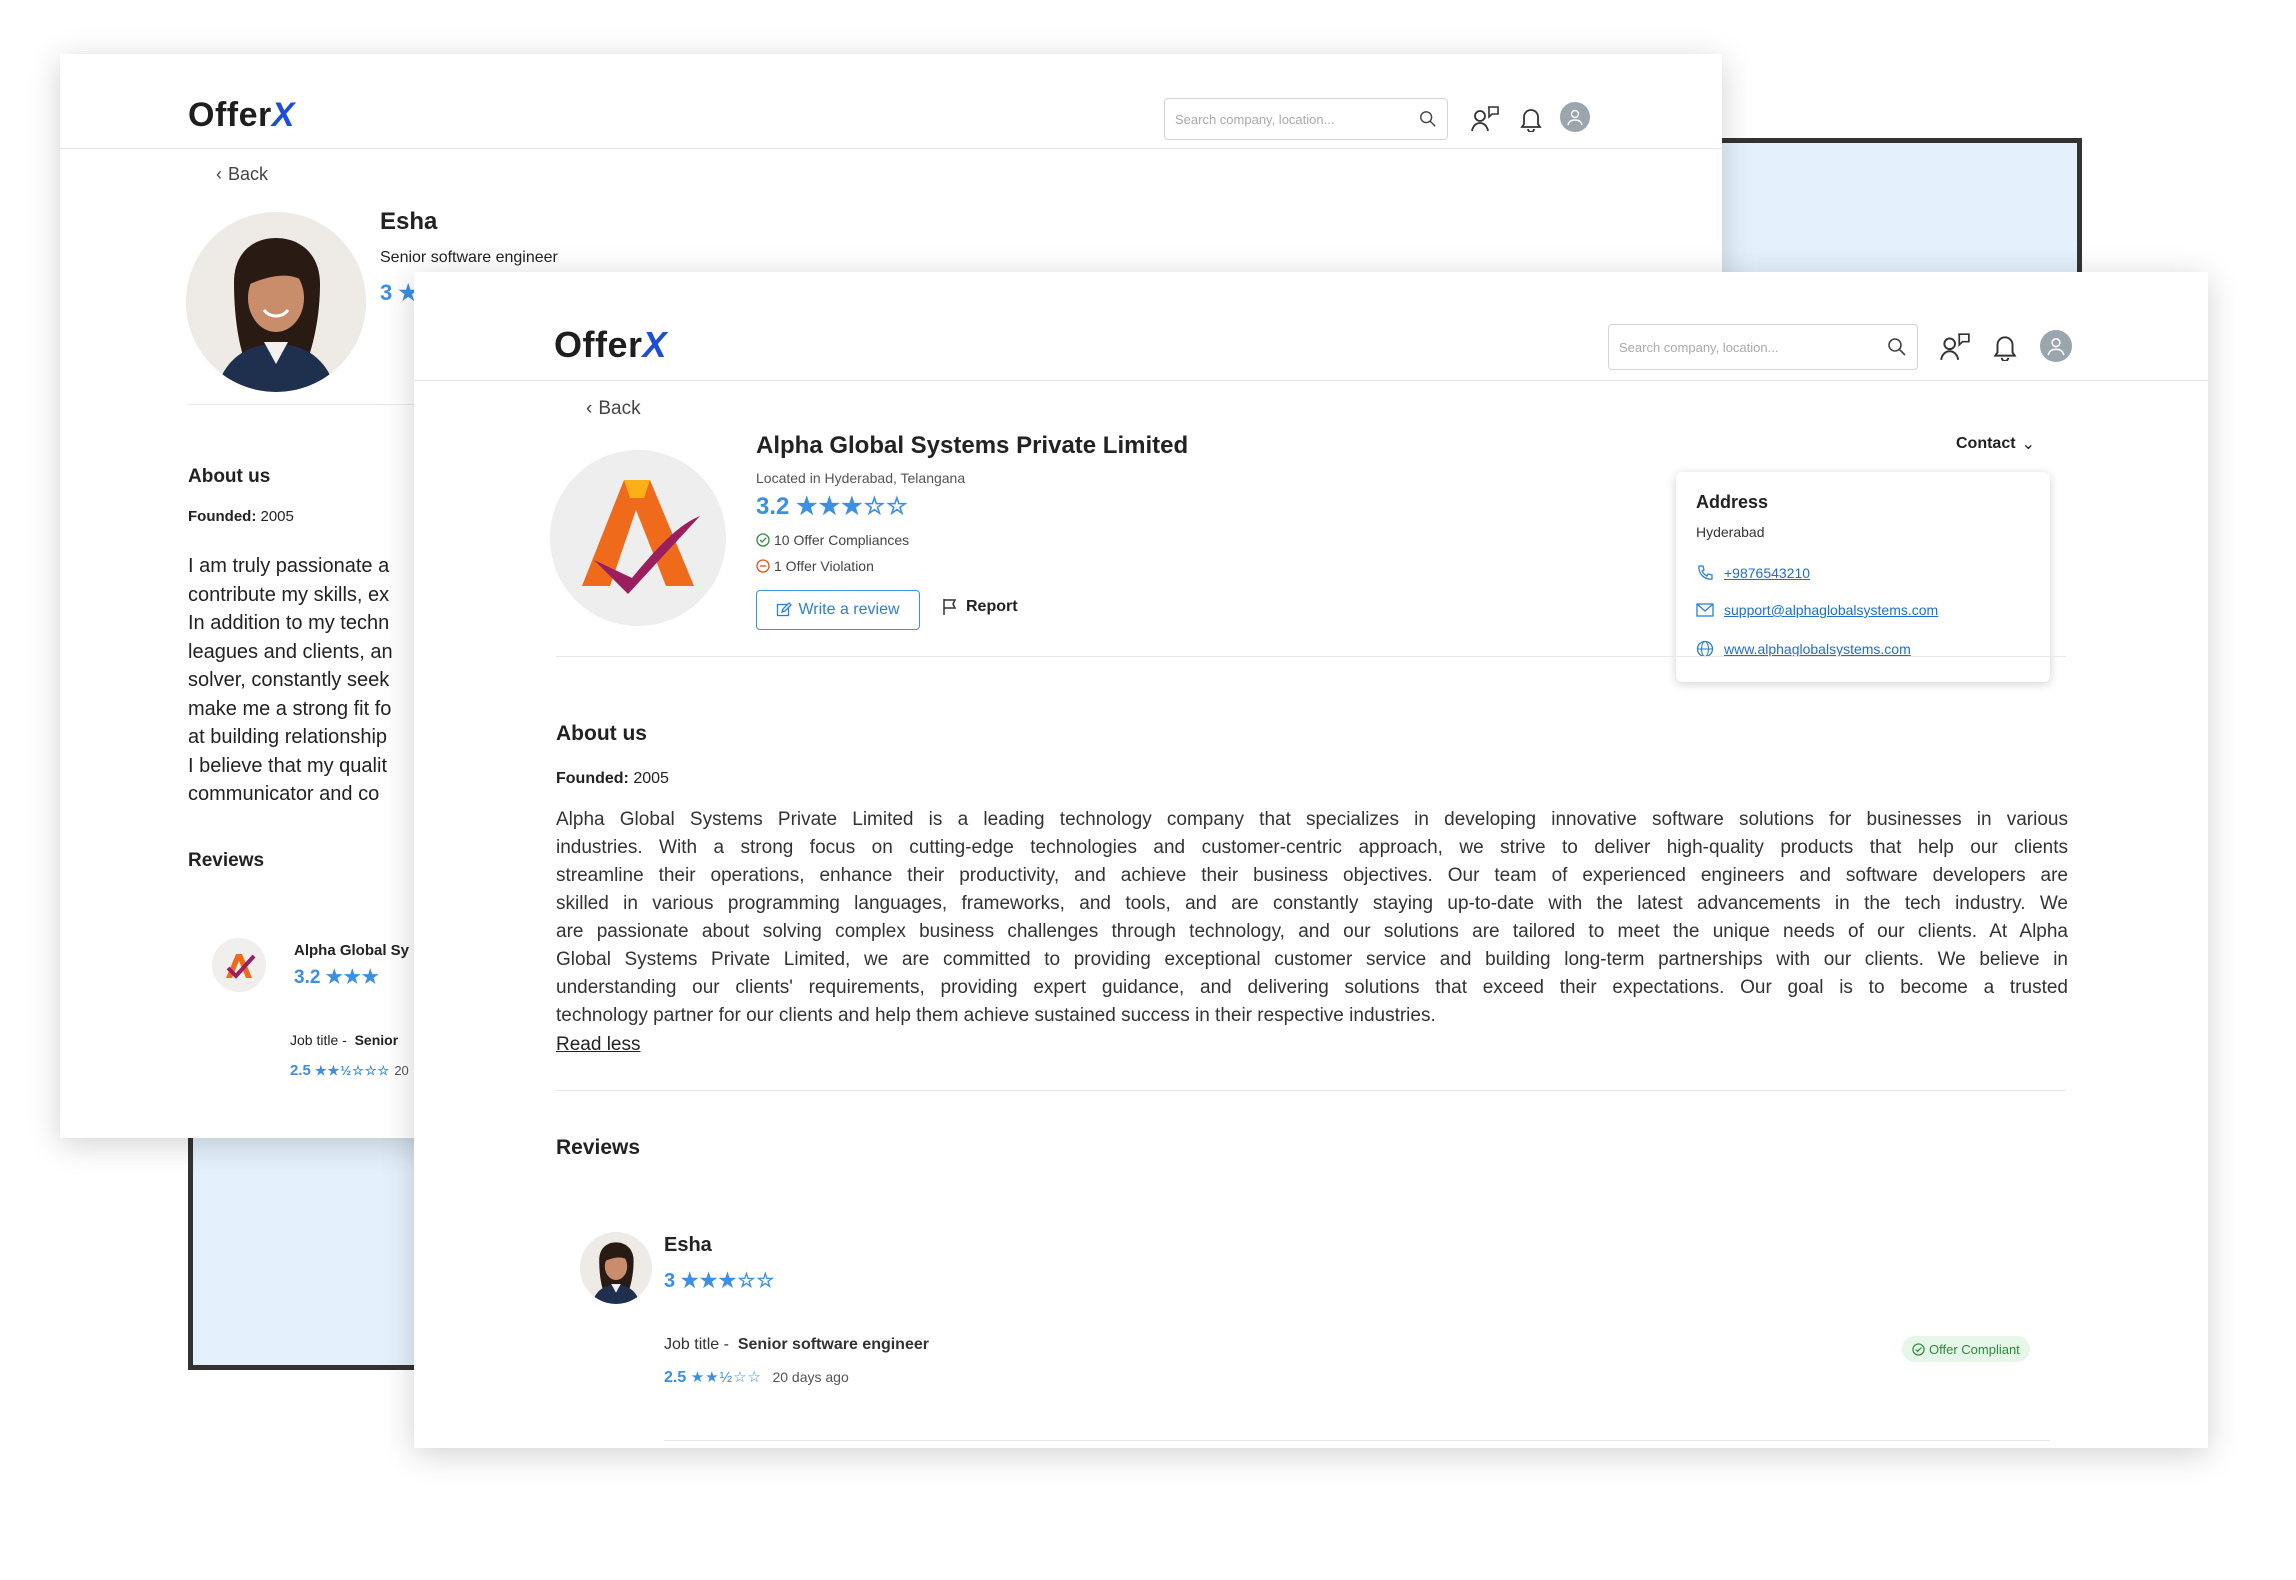 This screenshot has height=1580, width=2296. What do you see at coordinates (1705, 610) in the screenshot?
I see `mail-icon` at bounding box center [1705, 610].